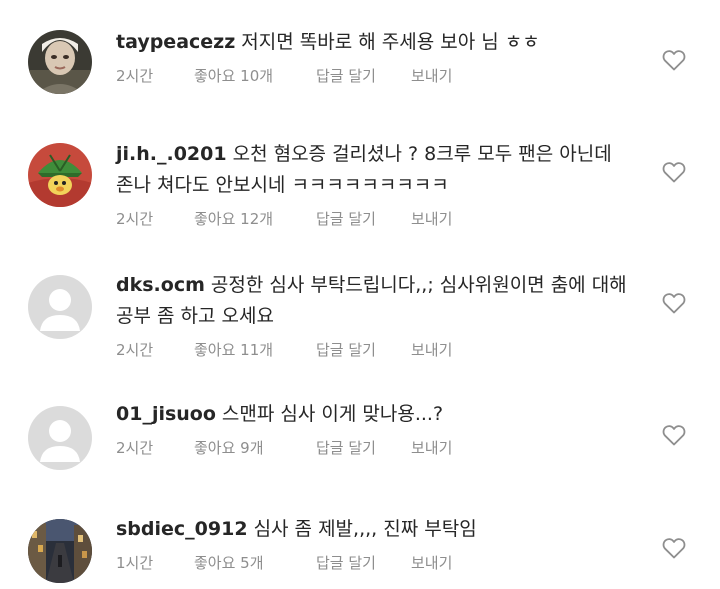 This screenshot has height=589, width=720. I want to click on comment-username: 01_jisuoo, so click(166, 414).